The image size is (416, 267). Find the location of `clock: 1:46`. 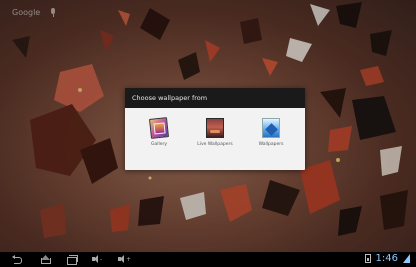

clock: 1:46 is located at coordinates (386, 258).